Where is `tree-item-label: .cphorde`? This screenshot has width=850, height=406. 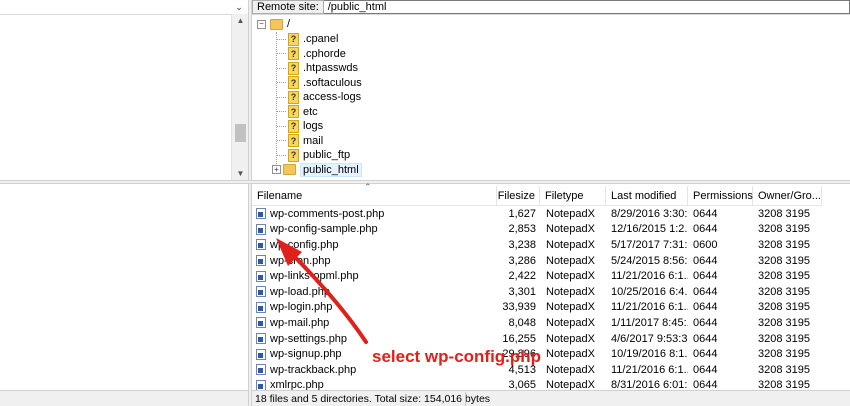
tree-item-label: .cphorde is located at coordinates (324, 53).